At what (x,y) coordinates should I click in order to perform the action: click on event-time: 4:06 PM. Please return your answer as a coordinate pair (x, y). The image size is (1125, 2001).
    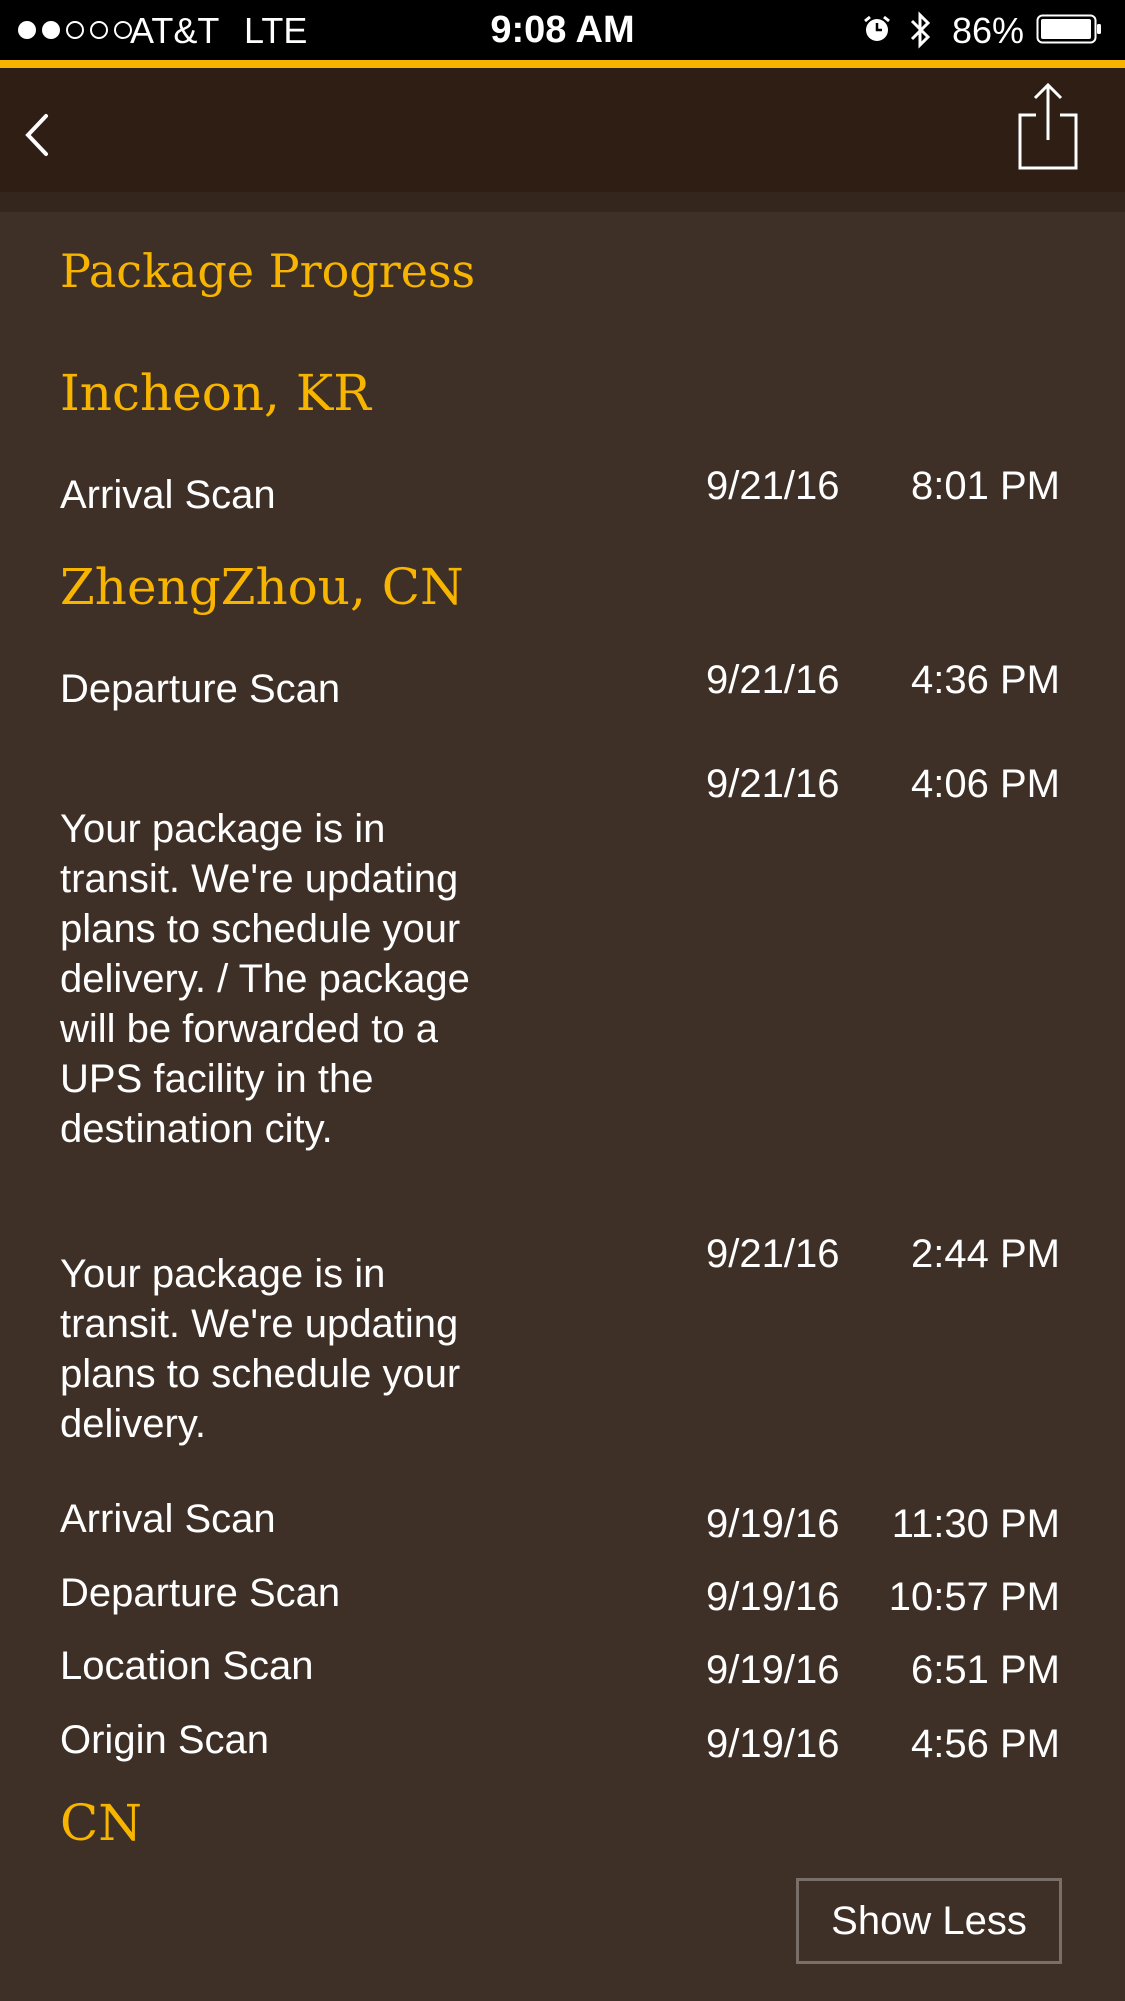
    Looking at the image, I should click on (985, 784).